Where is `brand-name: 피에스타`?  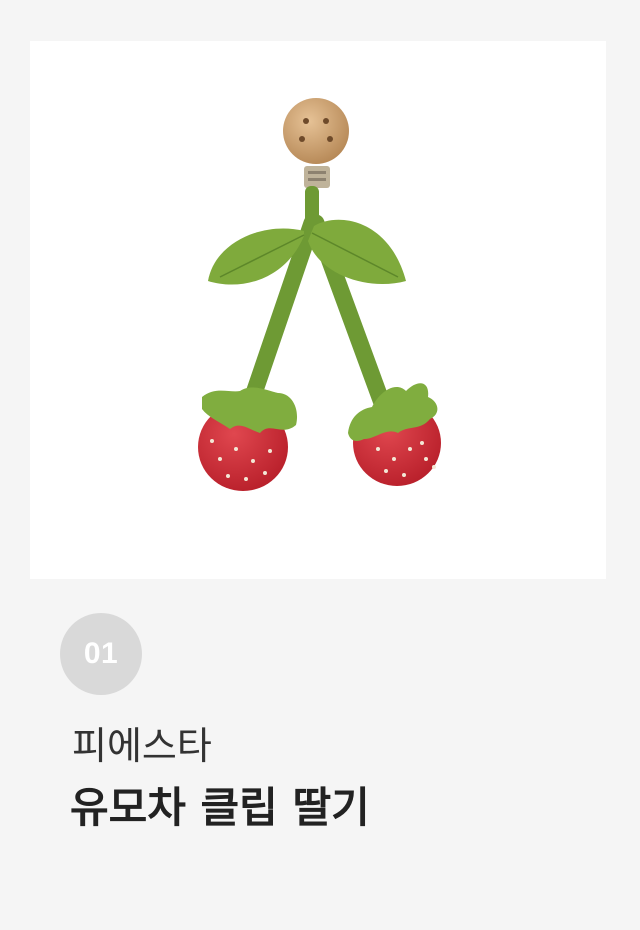 brand-name: 피에스타 is located at coordinates (142, 746).